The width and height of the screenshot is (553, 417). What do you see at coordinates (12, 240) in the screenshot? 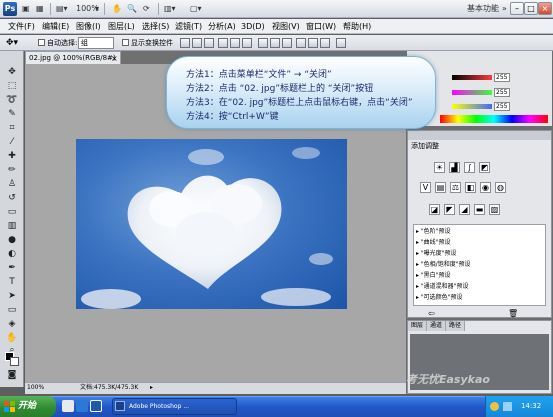
I see `blur-icon: ●` at bounding box center [12, 240].